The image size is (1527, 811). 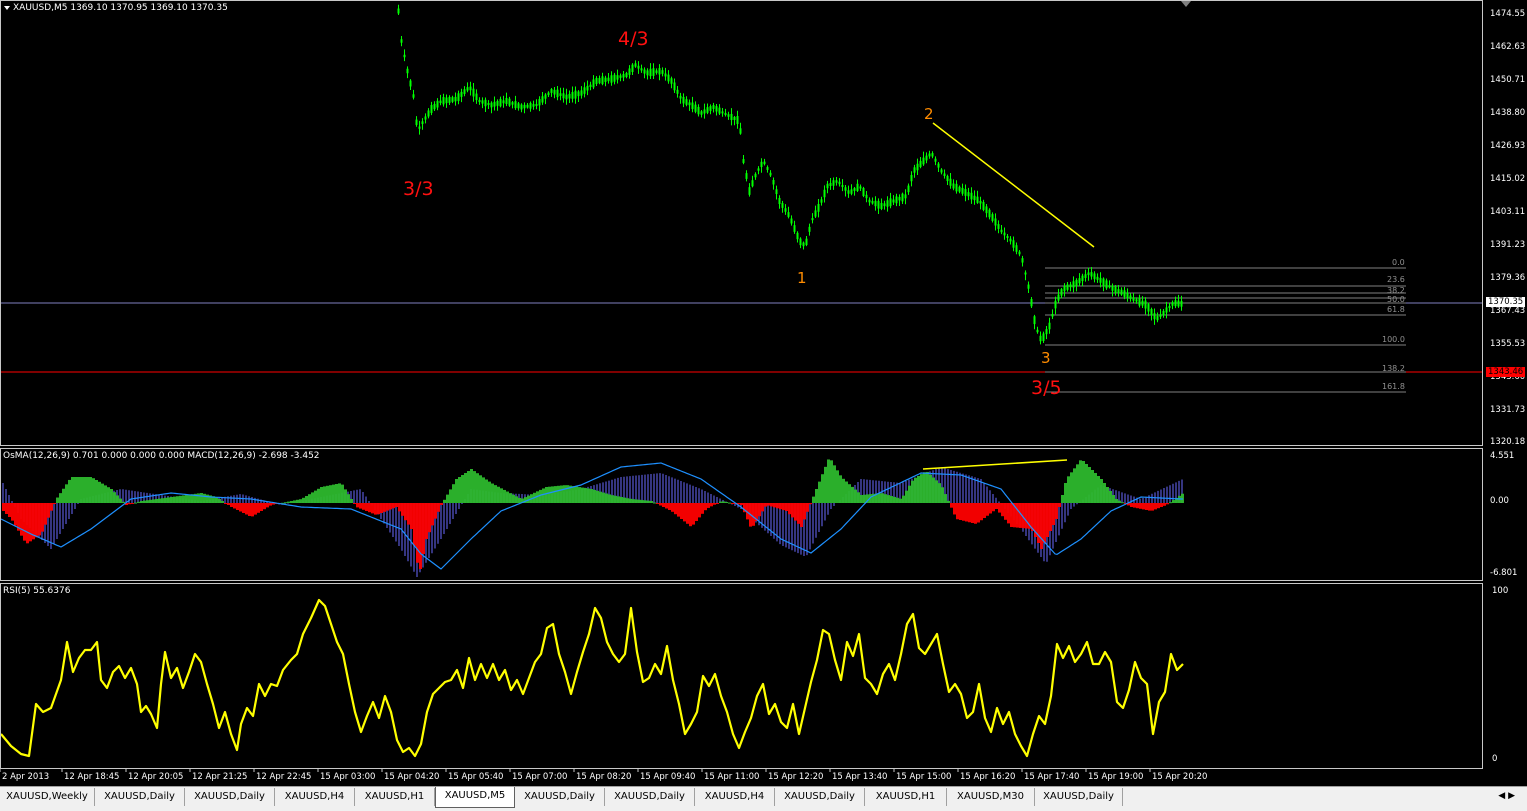 What do you see at coordinates (603, 777) in the screenshot?
I see `time-tick-label: 15 Apr 08:20` at bounding box center [603, 777].